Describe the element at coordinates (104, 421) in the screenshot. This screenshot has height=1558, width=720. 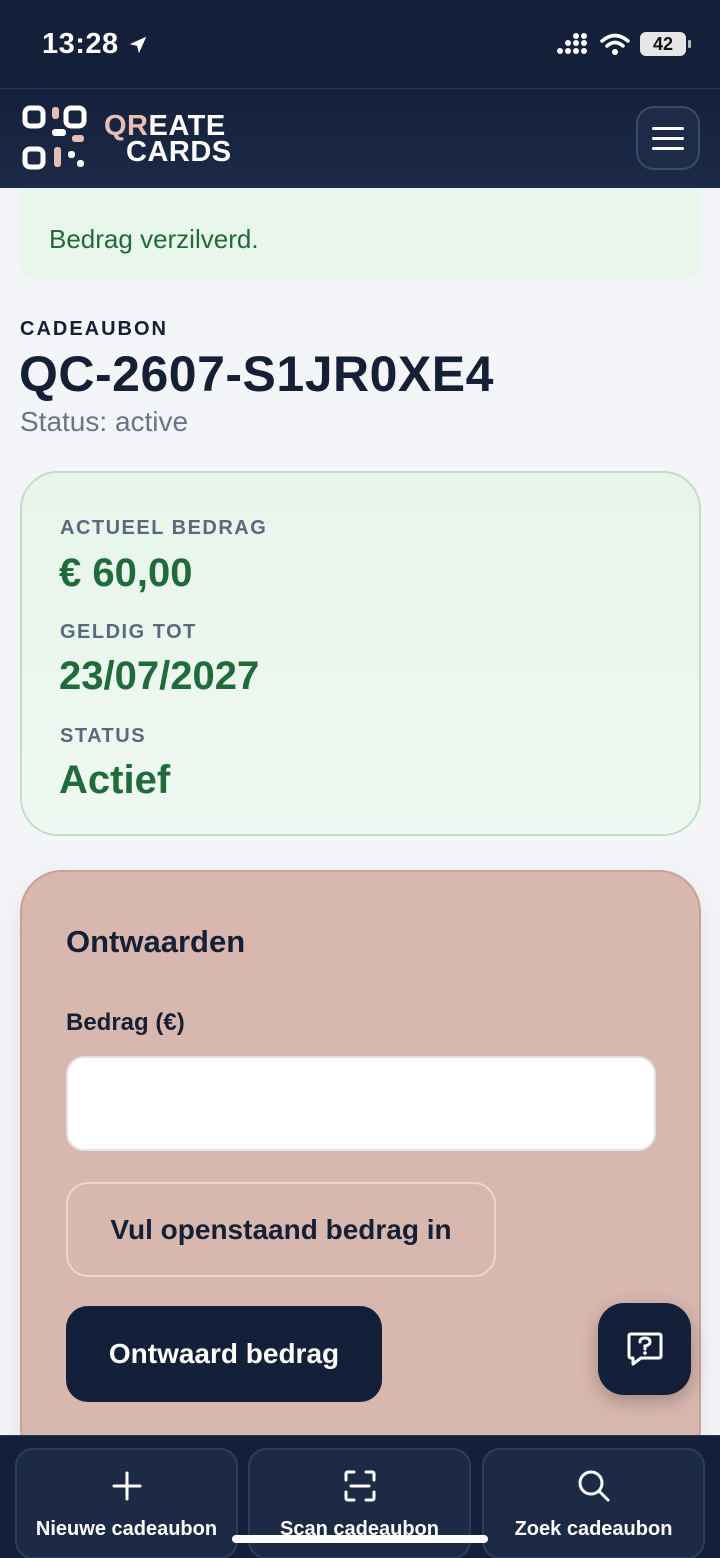
I see `voucher-status-line: Status: active` at that location.